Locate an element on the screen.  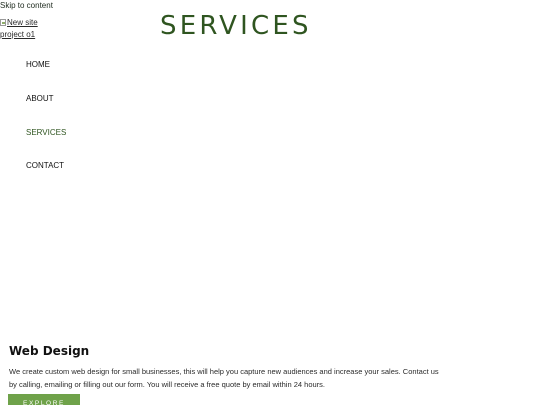
page-title: SERVICES is located at coordinates (236, 26).